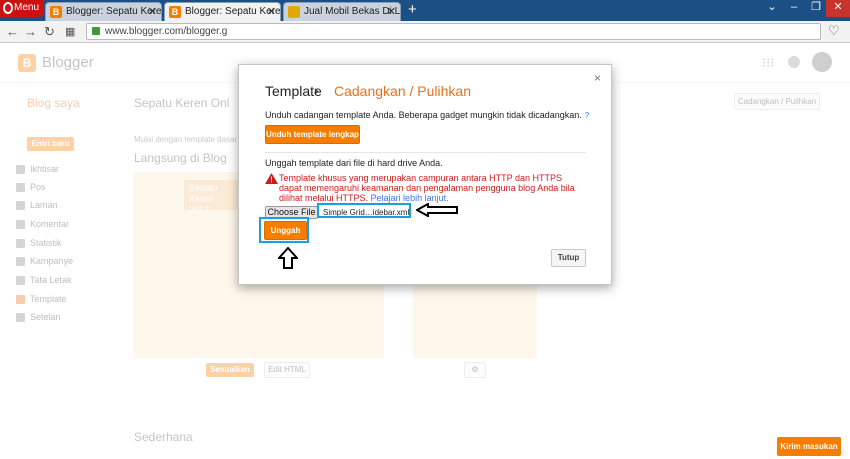  I want to click on tab-menu-icon: ⌄, so click(772, 8).